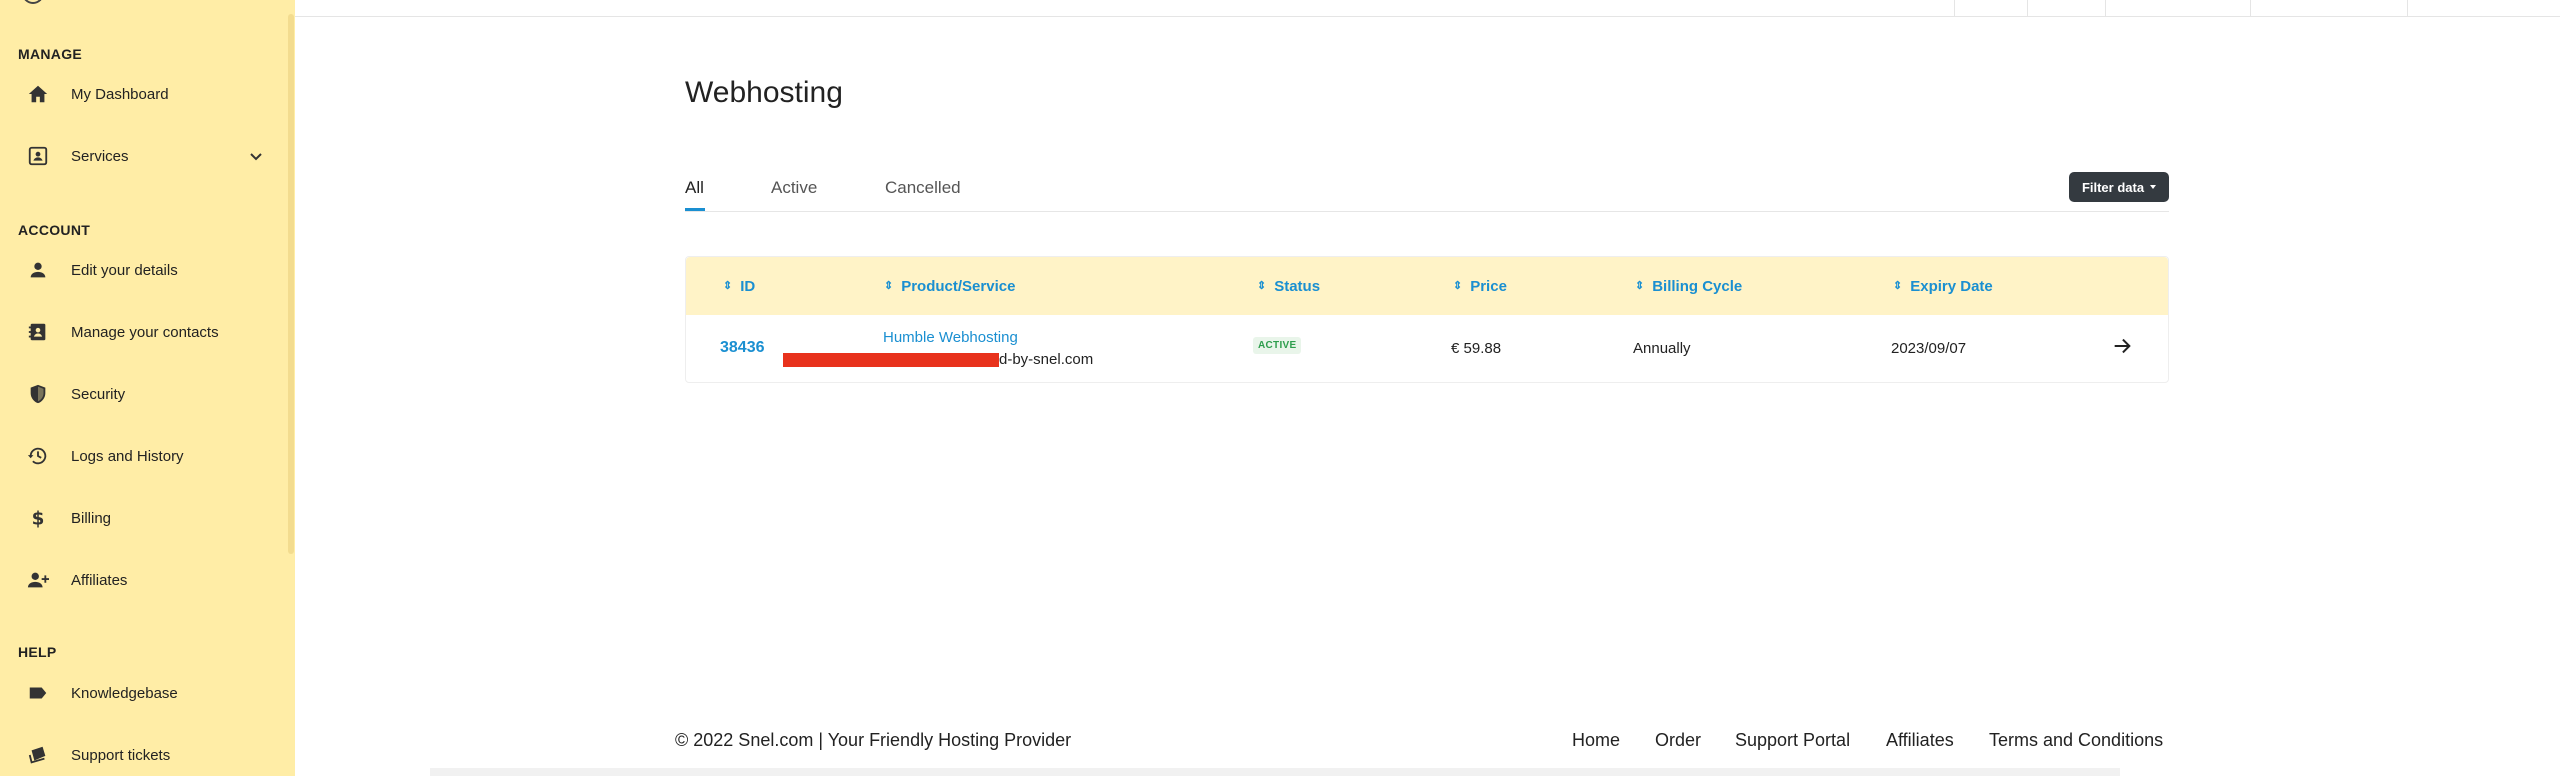 The image size is (2560, 776). Describe the element at coordinates (142, 394) in the screenshot. I see `sidebar-item-security: Security` at that location.